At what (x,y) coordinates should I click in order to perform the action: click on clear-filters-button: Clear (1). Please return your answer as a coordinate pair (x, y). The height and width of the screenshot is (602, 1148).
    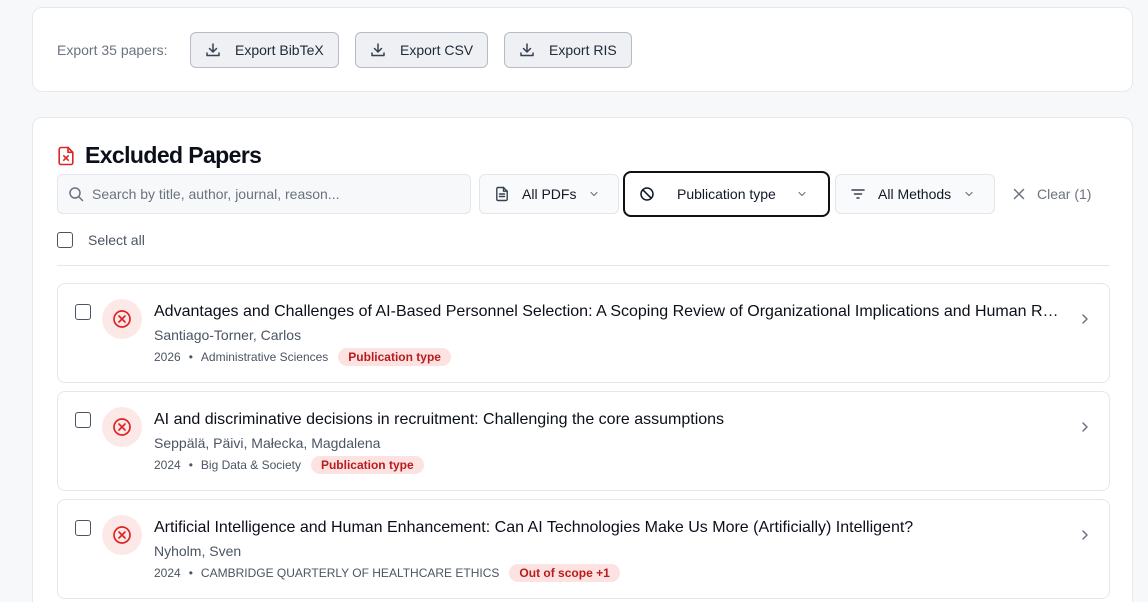
    Looking at the image, I should click on (1052, 194).